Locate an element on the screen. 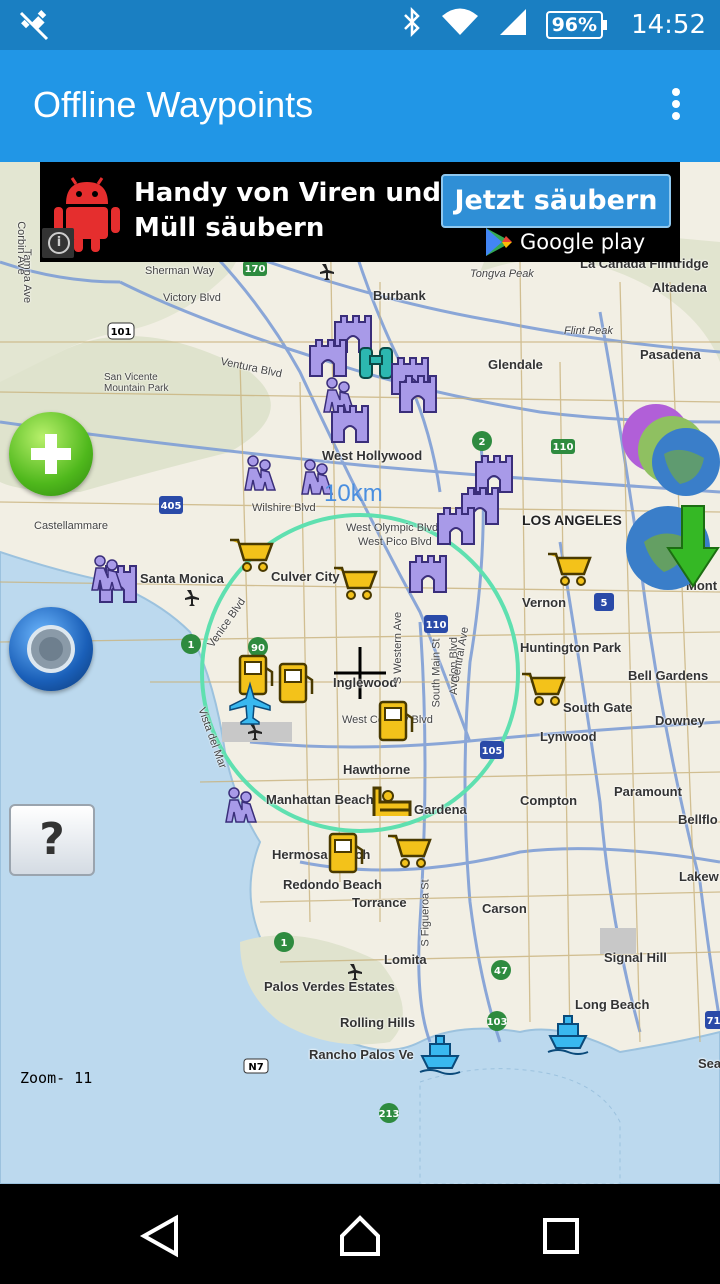 The width and height of the screenshot is (720, 1284). layers-button is located at coordinates (670, 452).